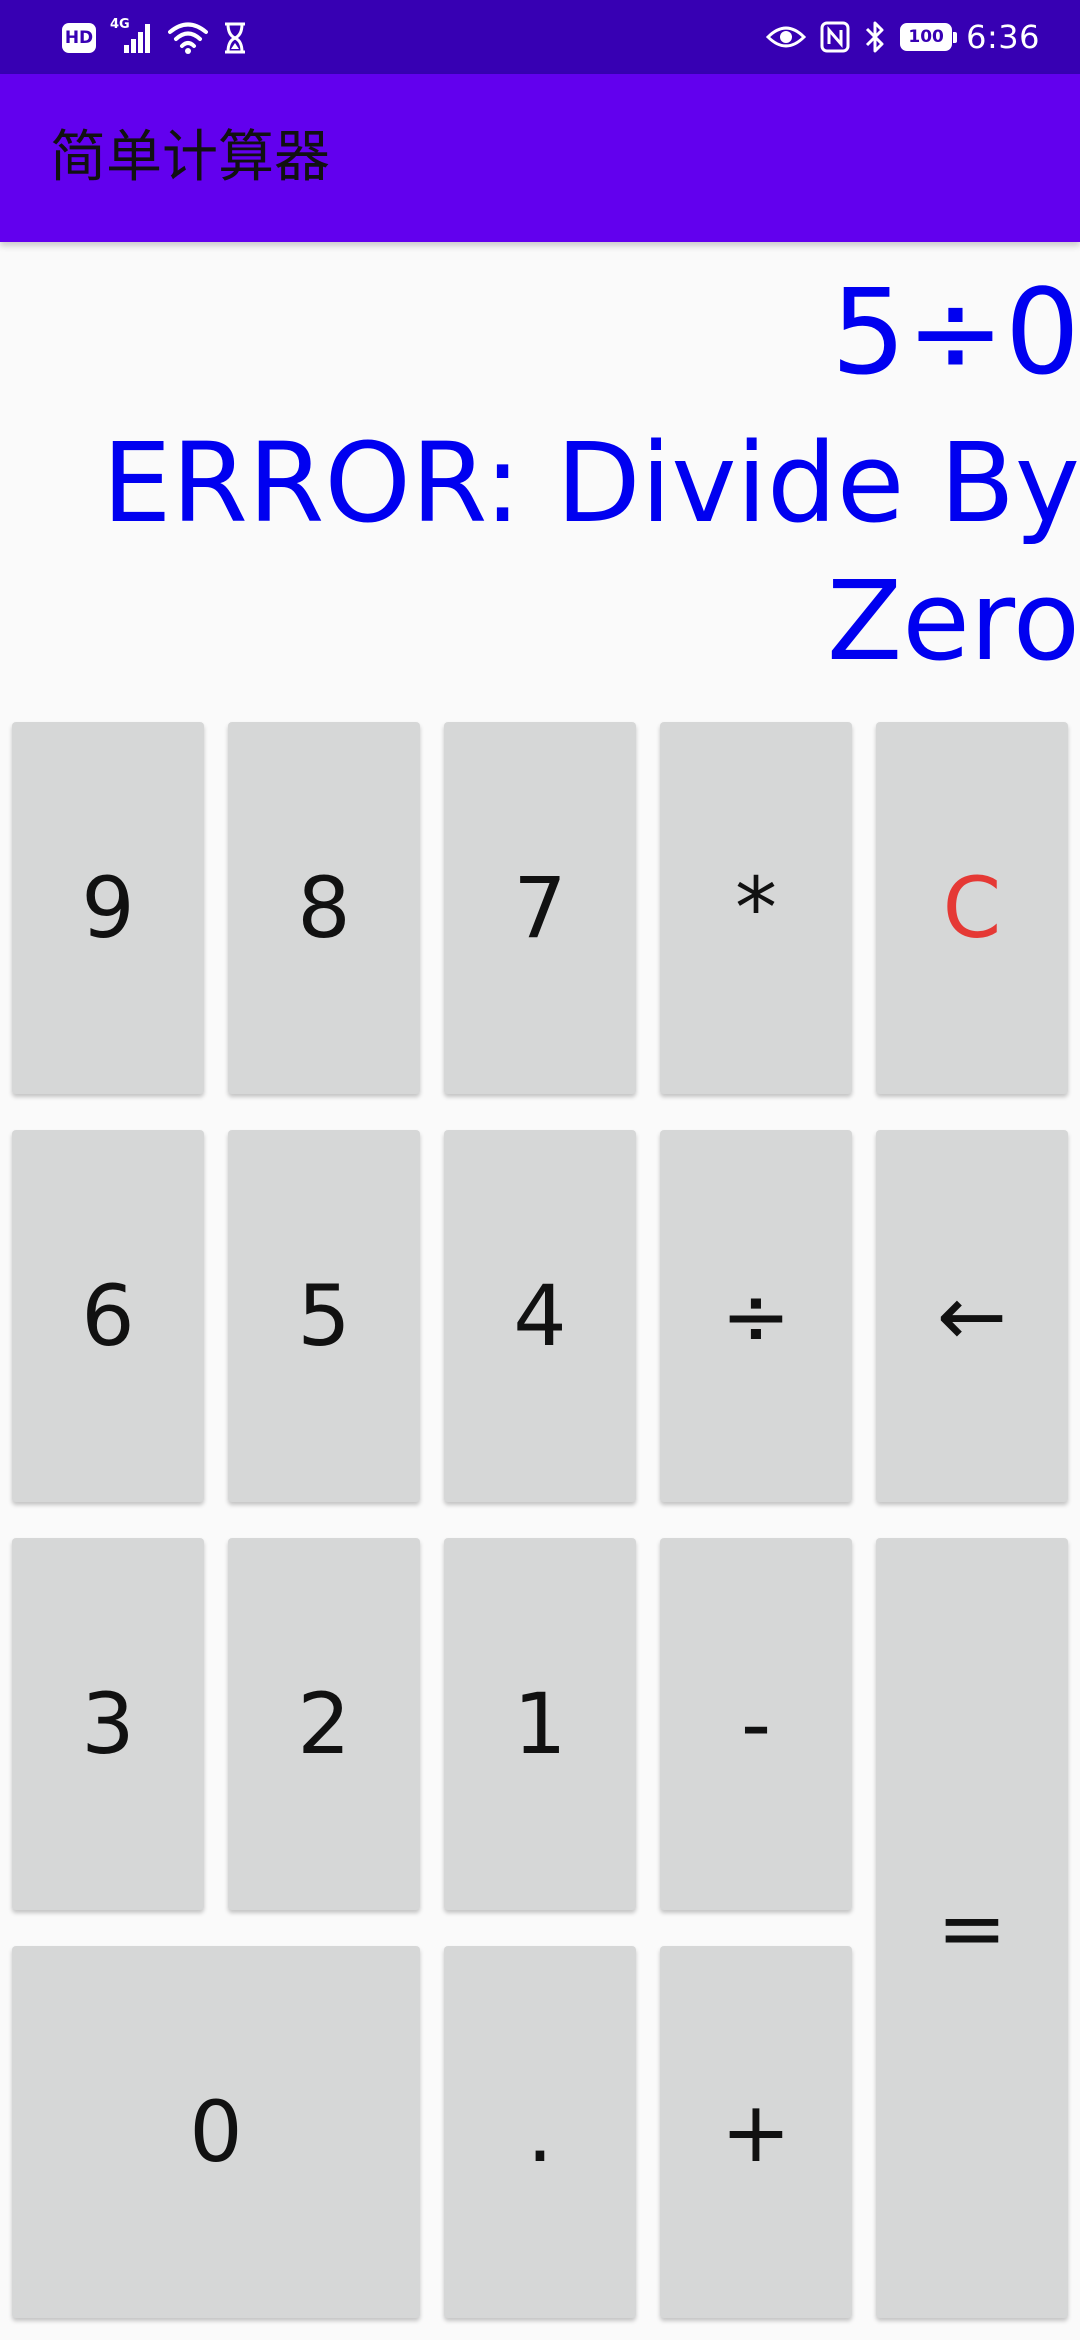  Describe the element at coordinates (108, 908) in the screenshot. I see `key-9: 9` at that location.